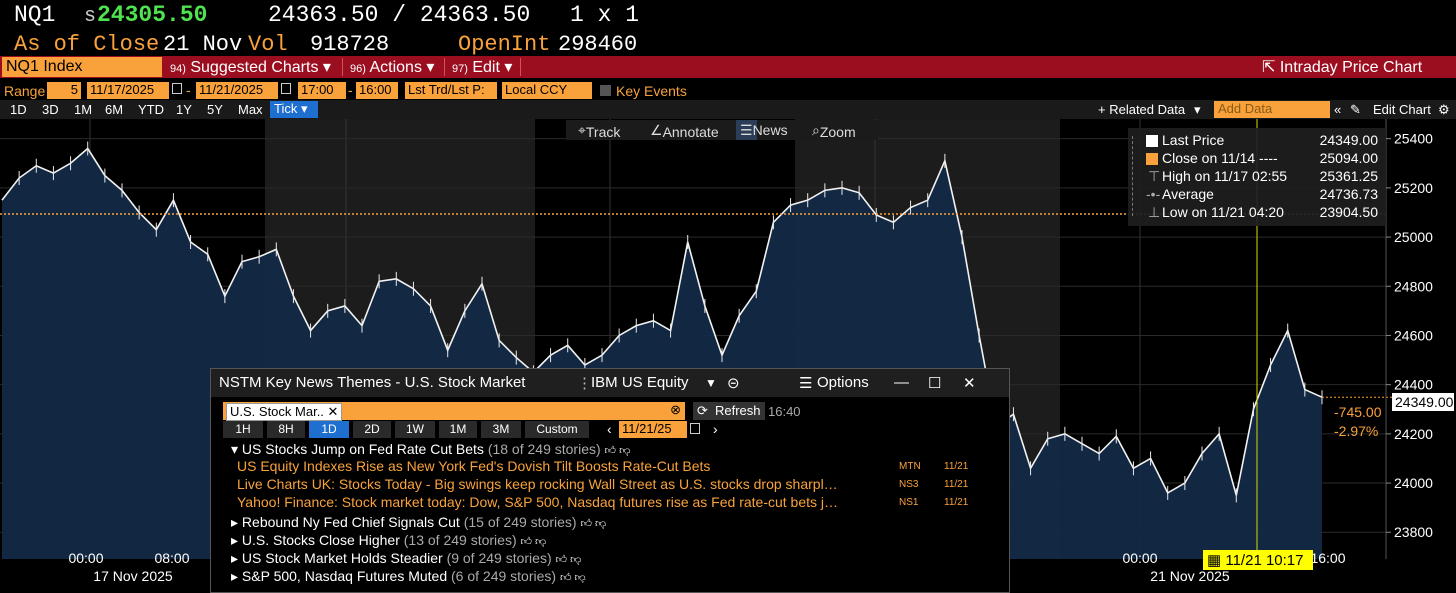  Describe the element at coordinates (25, 91) in the screenshot. I see `range-label: Range` at that location.